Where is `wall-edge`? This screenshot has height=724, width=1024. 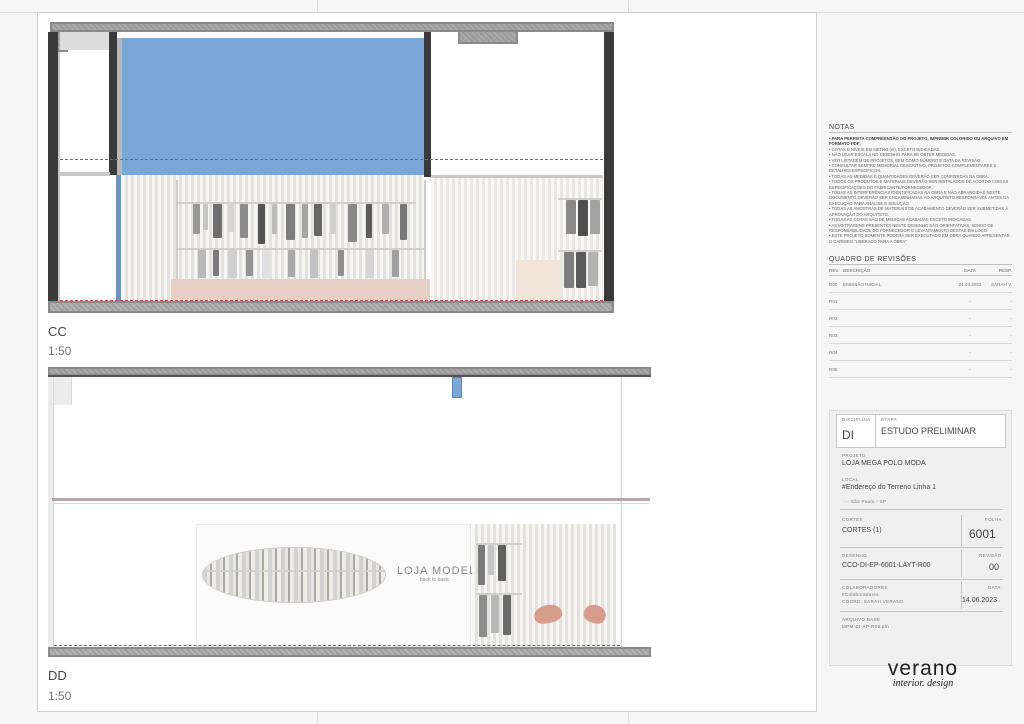
wall-edge is located at coordinates (621, 512).